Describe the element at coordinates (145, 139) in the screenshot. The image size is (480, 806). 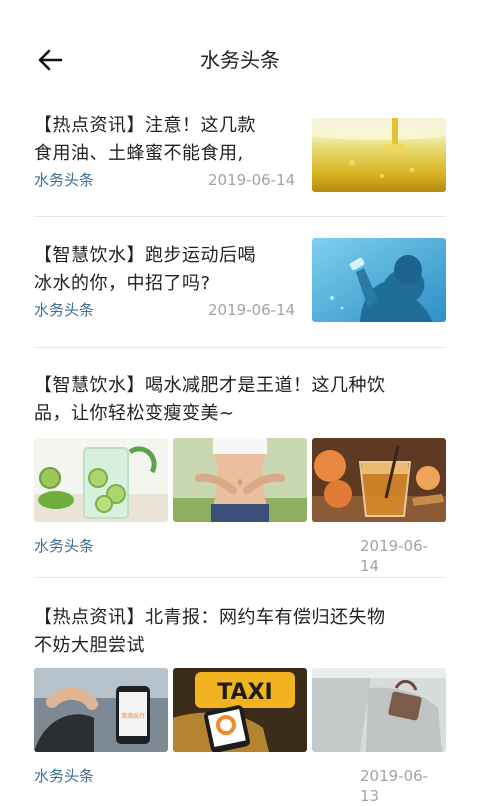
I see `news-title: 【热点资讯】注意！这几款 食用油、土蜂蜜不能食用,` at that location.